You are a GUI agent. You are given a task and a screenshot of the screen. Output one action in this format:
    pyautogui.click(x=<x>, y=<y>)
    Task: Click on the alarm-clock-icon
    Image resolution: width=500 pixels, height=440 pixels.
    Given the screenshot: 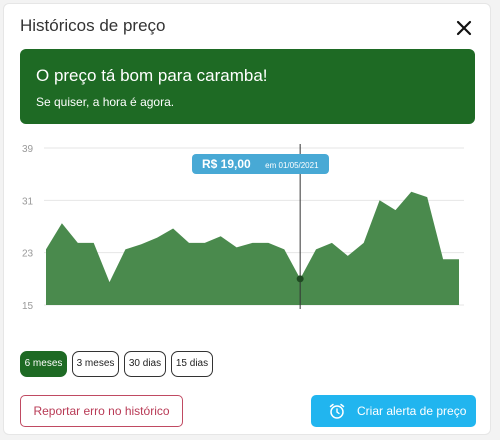 What is the action you would take?
    pyautogui.click(x=337, y=411)
    